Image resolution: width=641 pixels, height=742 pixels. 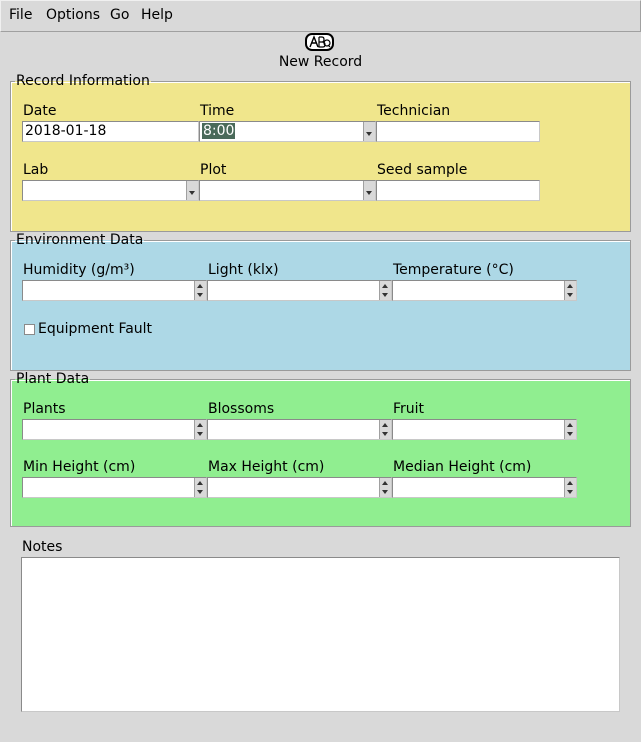 I want to click on blossoms-spinbox, so click(x=299, y=429).